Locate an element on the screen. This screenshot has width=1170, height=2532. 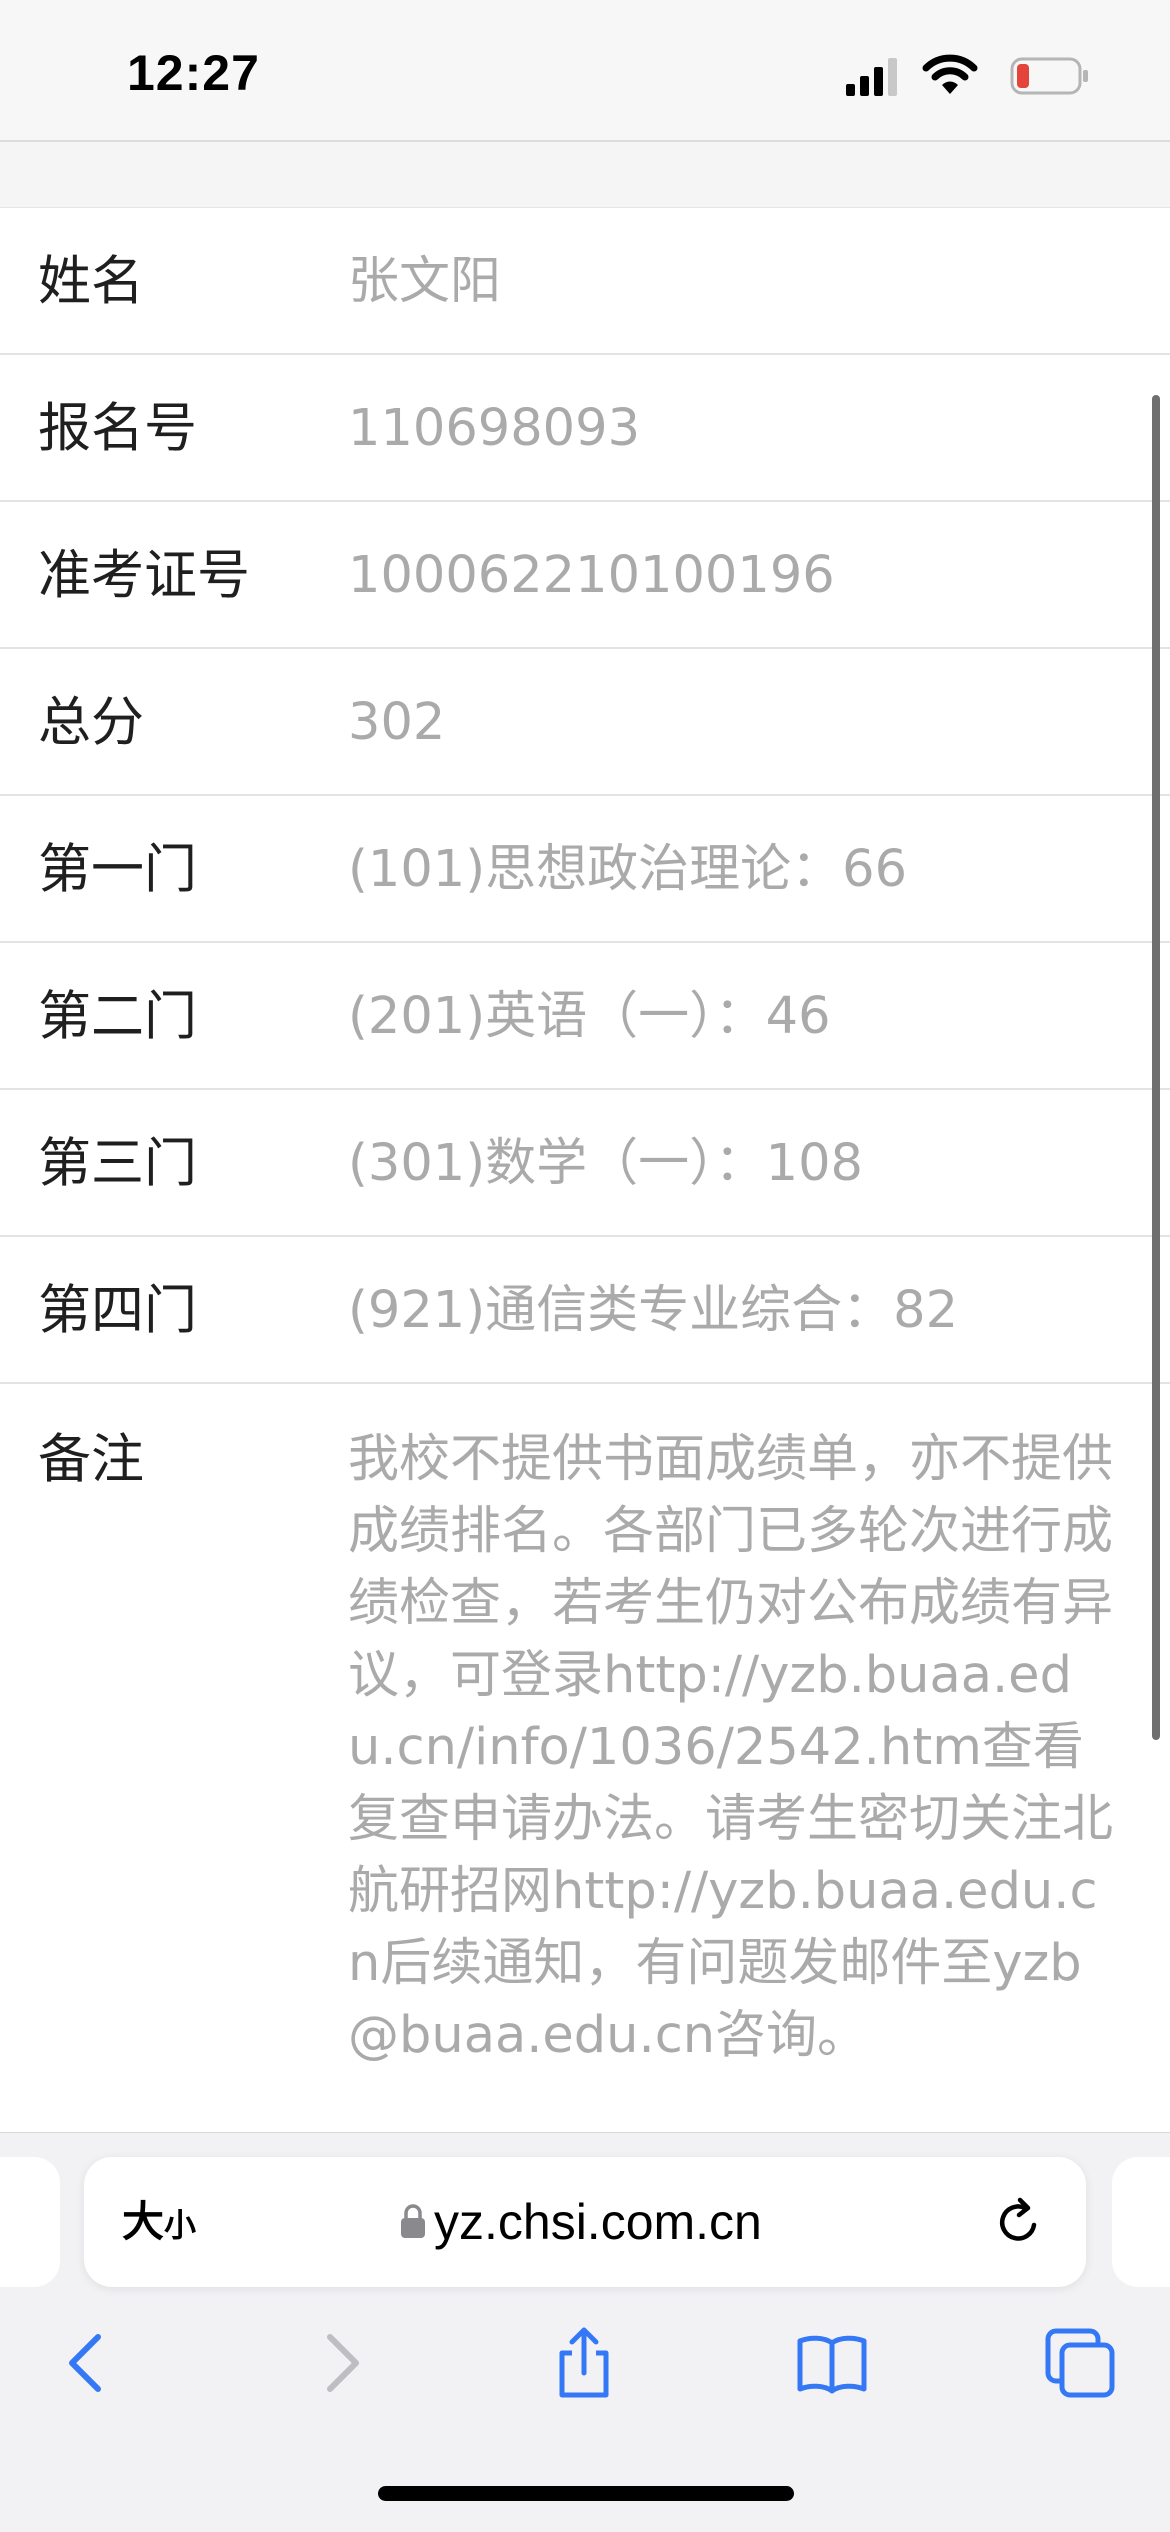
row-subject-1: 第一门 (101)思想政治理论：66 is located at coordinates (585, 869).